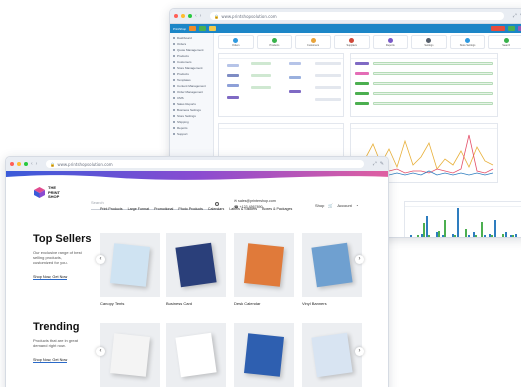 The height and width of the screenshot is (387, 521). Describe the element at coordinates (382, 164) in the screenshot. I see `pen-icon: ✎` at that location.